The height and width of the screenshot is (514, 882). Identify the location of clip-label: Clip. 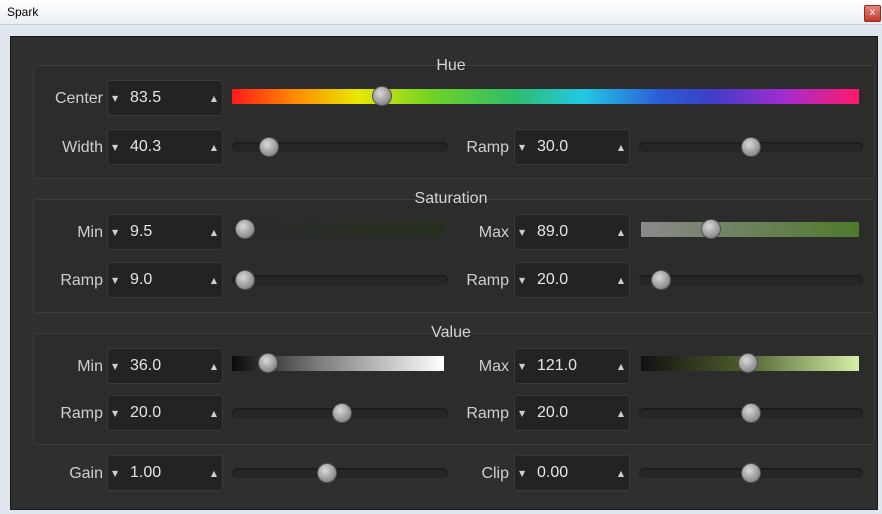
(495, 473).